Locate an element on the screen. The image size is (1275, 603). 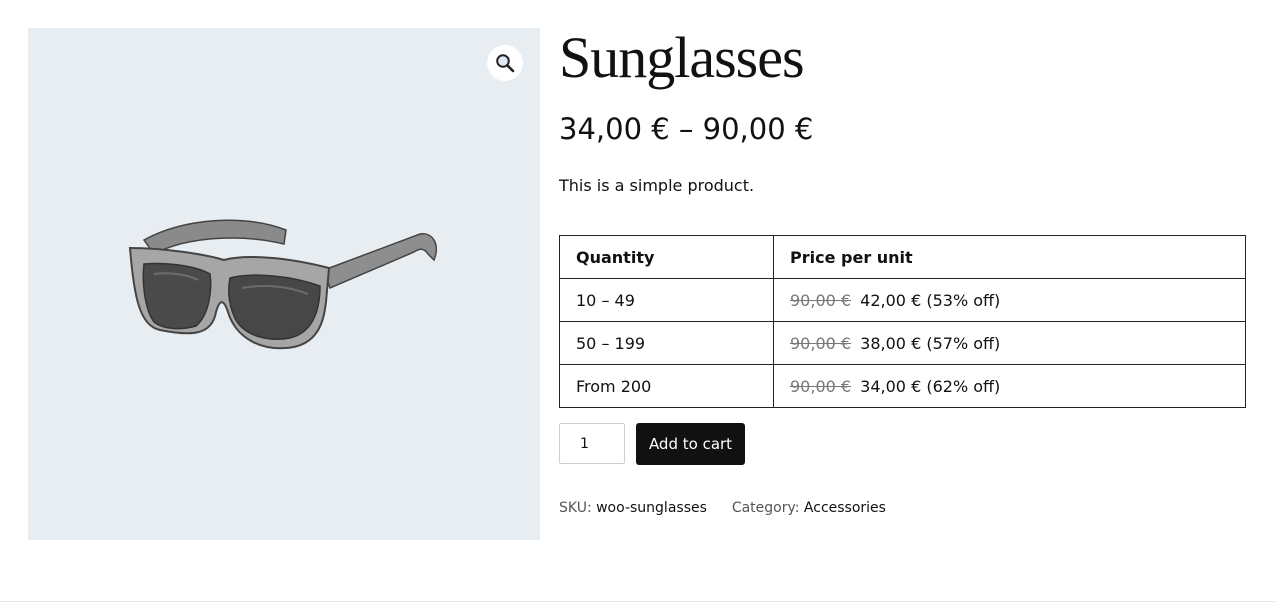
zoom-button is located at coordinates (505, 63).